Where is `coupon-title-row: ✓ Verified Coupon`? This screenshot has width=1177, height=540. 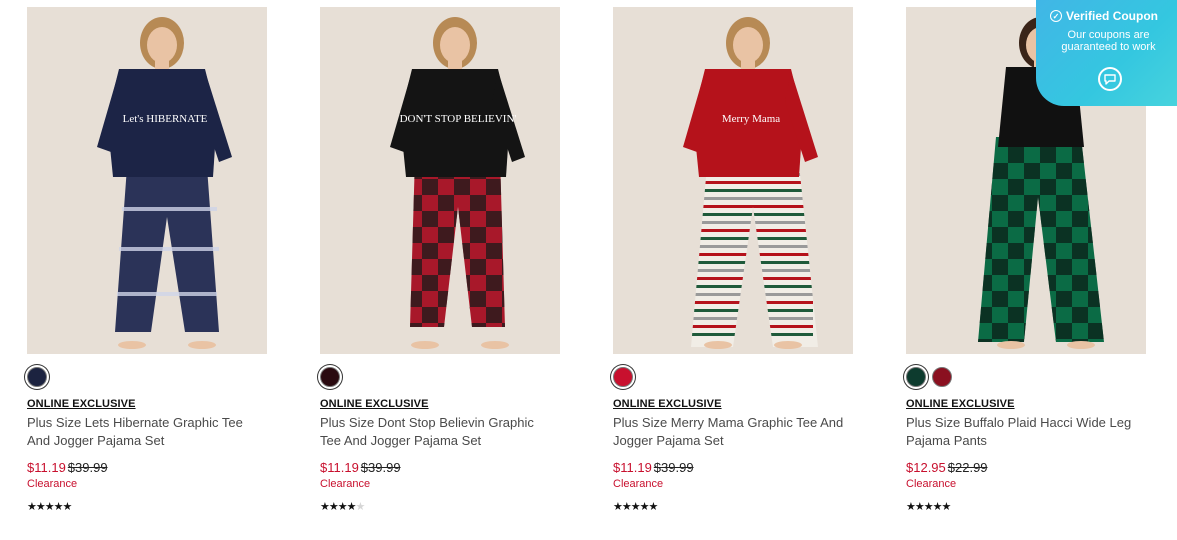 coupon-title-row: ✓ Verified Coupon is located at coordinates (1108, 16).